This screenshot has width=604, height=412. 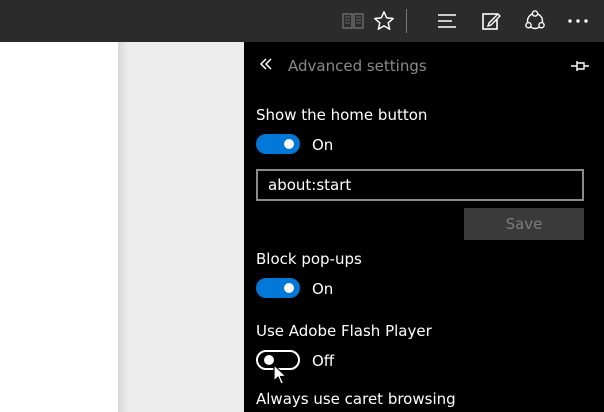 What do you see at coordinates (342, 115) in the screenshot?
I see `home-button-label: Show the home button` at bounding box center [342, 115].